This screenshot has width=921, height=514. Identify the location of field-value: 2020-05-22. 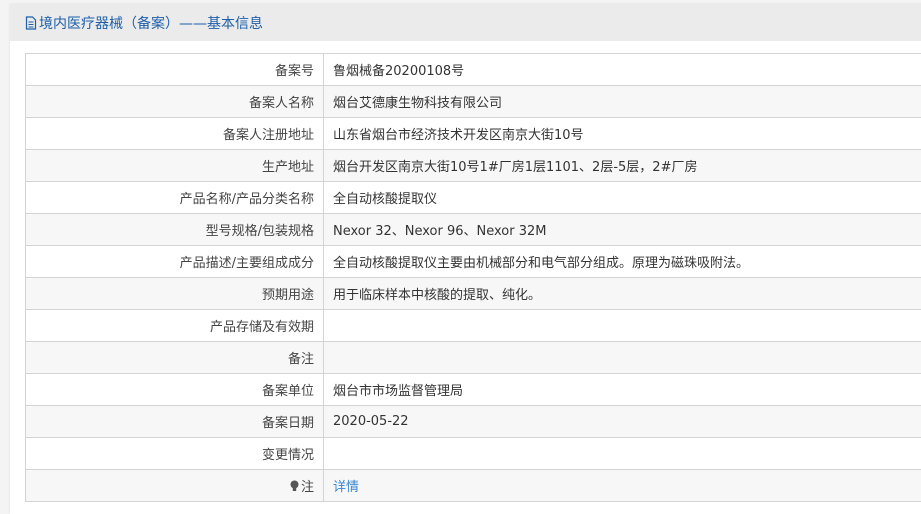
(622, 422).